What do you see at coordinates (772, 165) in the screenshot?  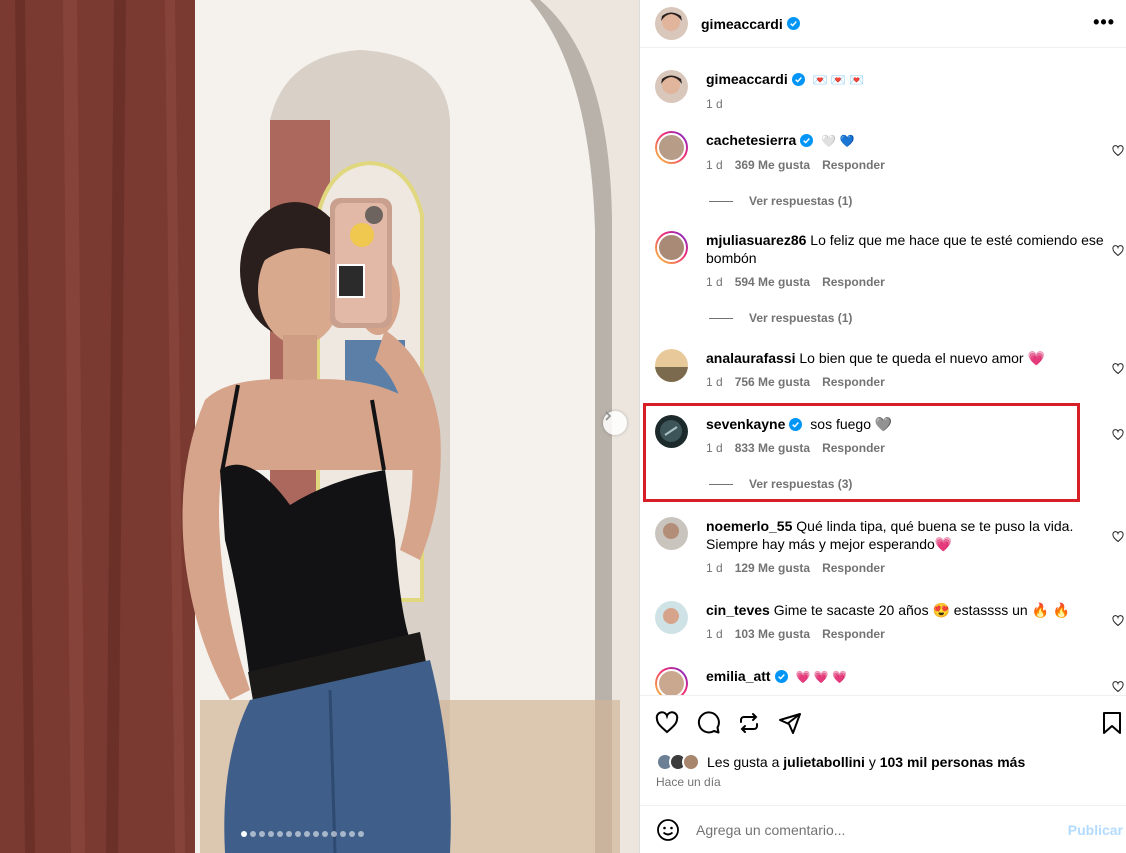 I see `comment-likes: 369 Me gusta` at bounding box center [772, 165].